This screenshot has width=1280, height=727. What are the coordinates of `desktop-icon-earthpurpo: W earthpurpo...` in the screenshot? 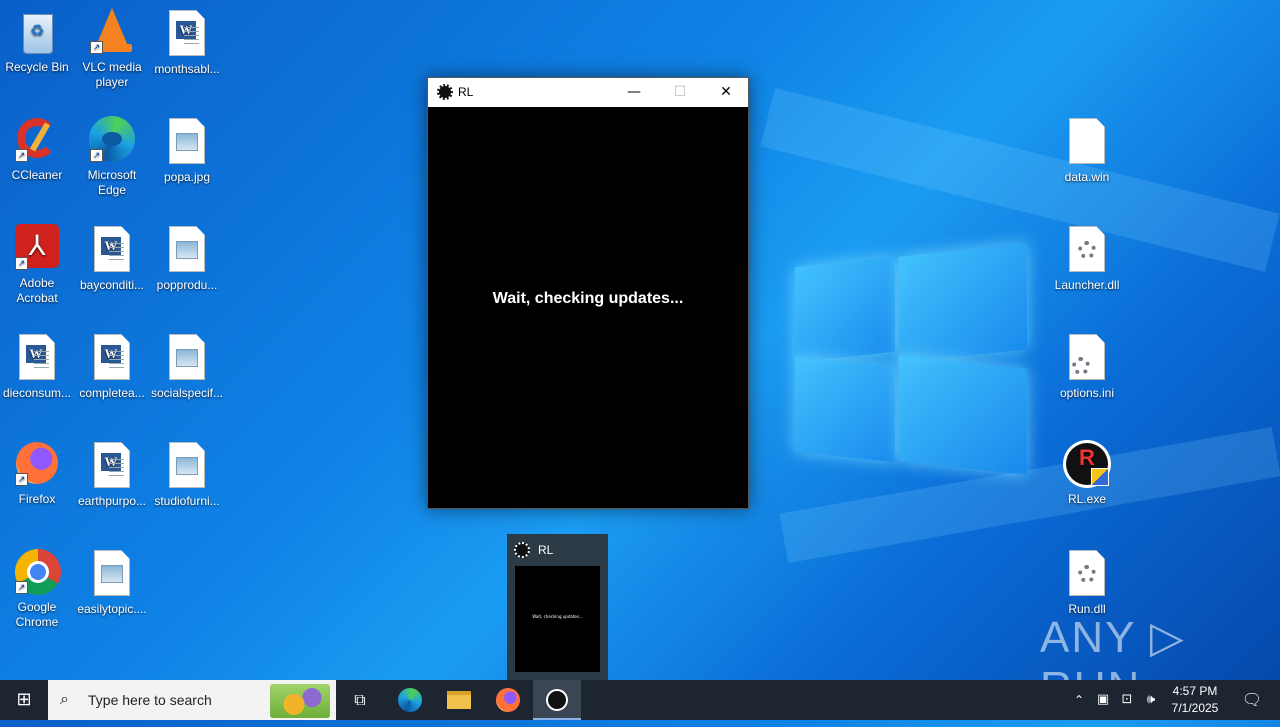 It's located at (112, 474).